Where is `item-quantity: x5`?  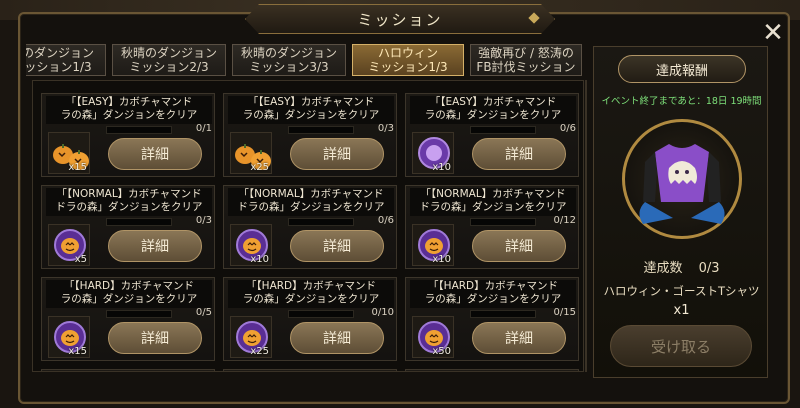
item-quantity: x5 is located at coordinates (80, 259).